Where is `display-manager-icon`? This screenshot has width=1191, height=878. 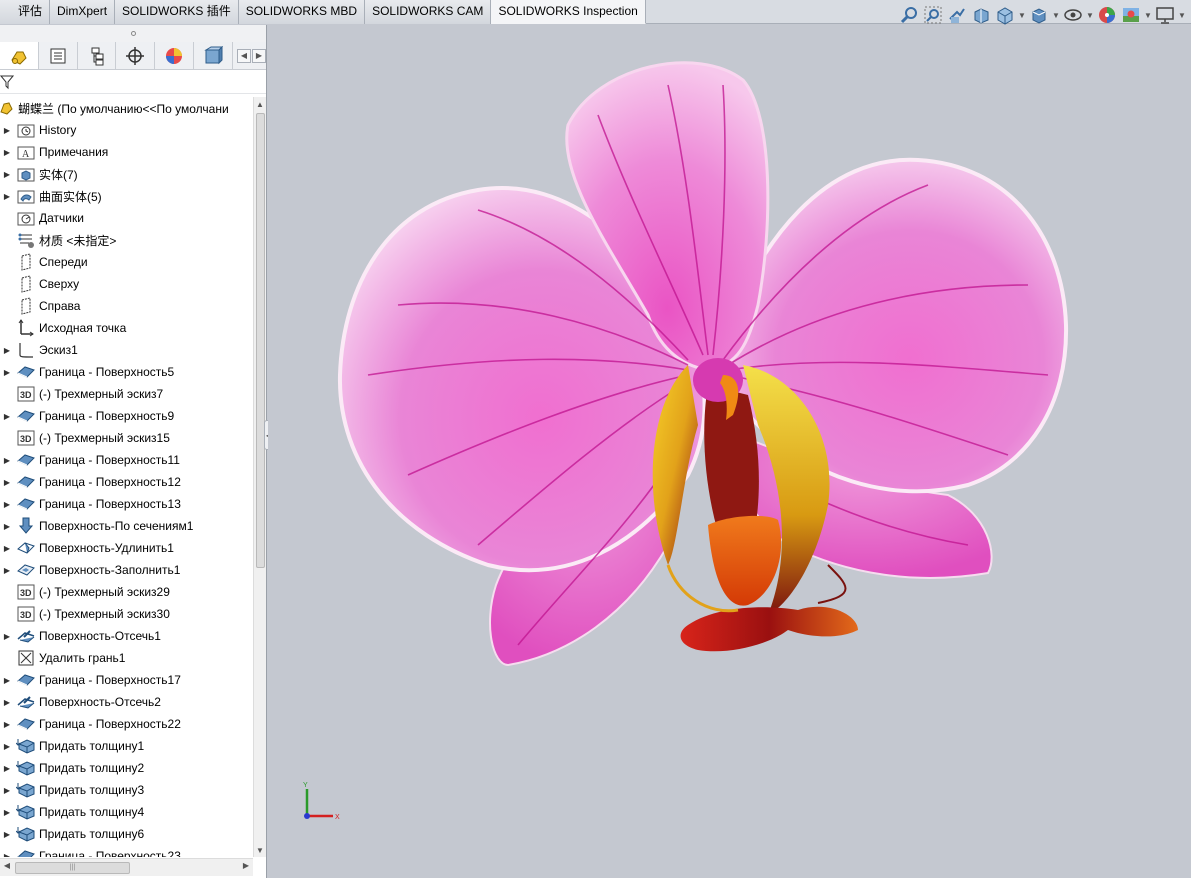
display-manager-icon is located at coordinates (175, 55).